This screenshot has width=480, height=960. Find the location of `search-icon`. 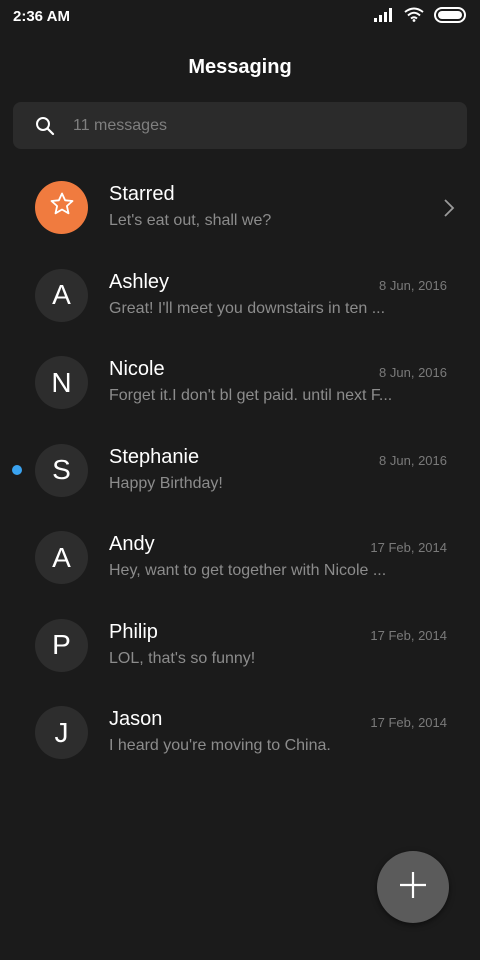

search-icon is located at coordinates (45, 126).